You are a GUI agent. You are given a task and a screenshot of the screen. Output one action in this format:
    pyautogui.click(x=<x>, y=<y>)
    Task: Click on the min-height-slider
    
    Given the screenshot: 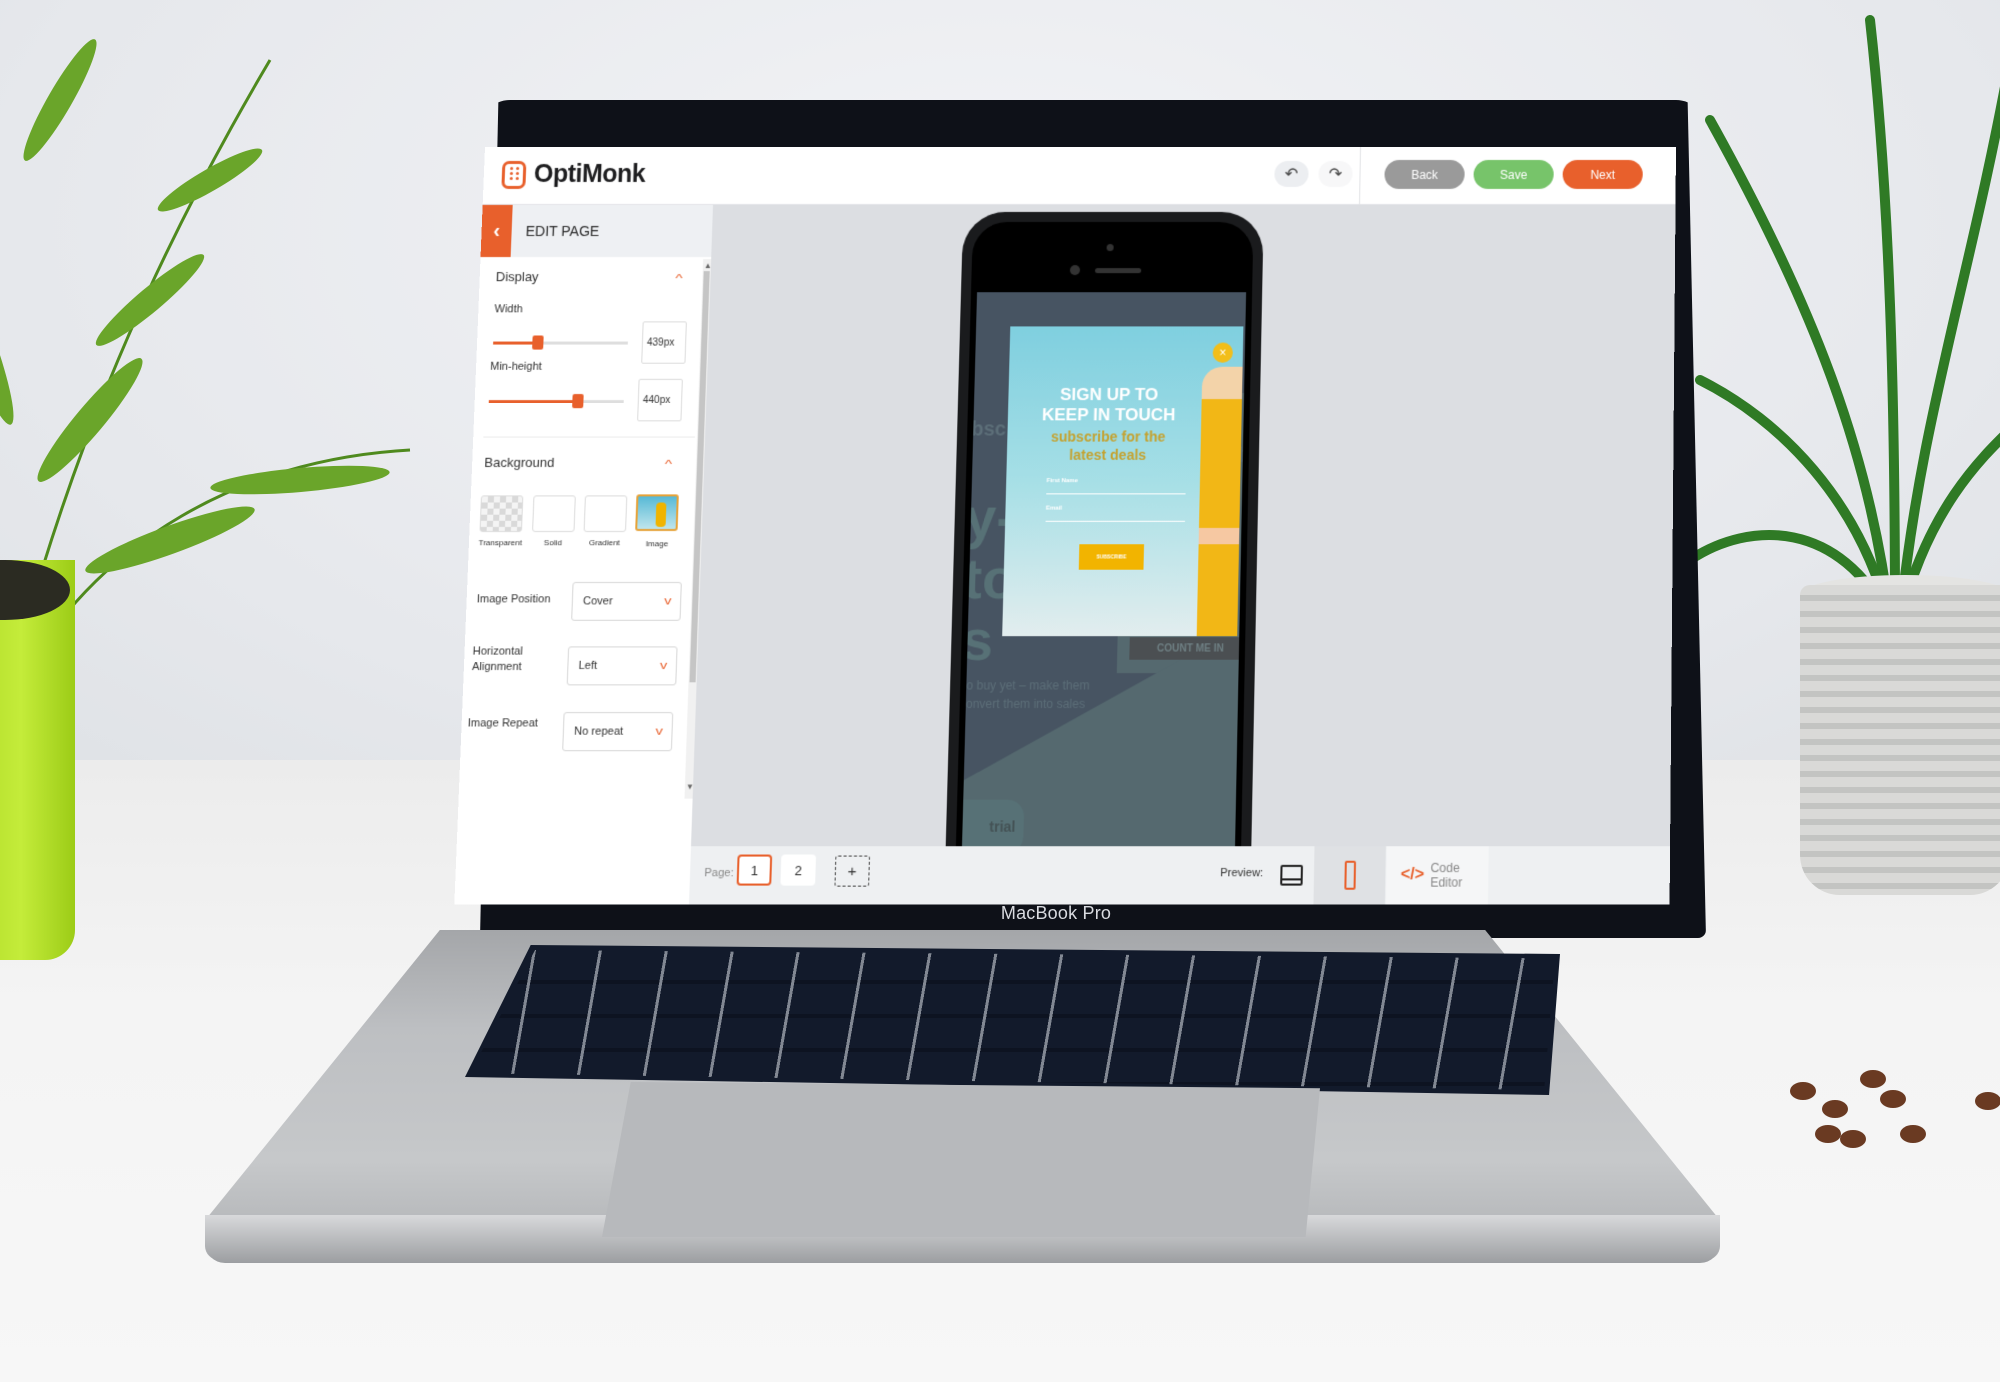 What is the action you would take?
    pyautogui.click(x=556, y=401)
    